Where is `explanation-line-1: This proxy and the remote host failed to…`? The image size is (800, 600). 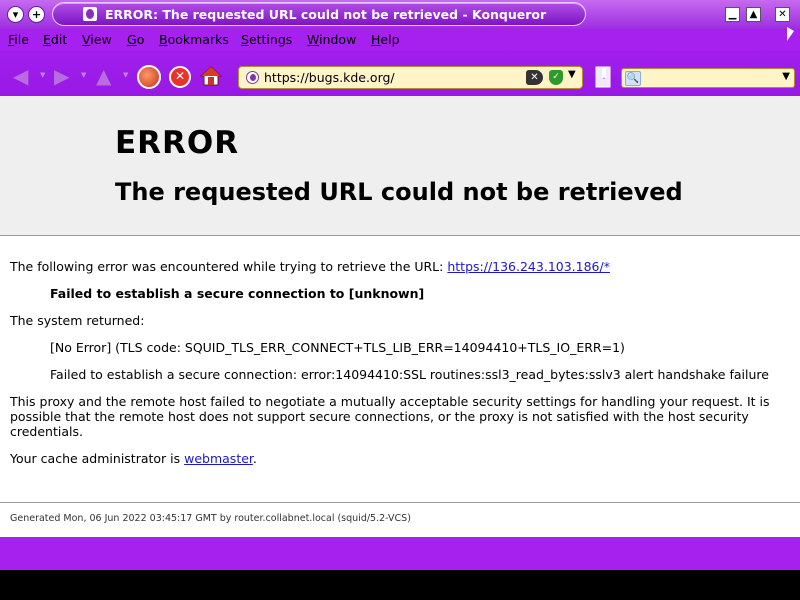
explanation-line-1: This proxy and the remote host failed to… is located at coordinates (390, 401).